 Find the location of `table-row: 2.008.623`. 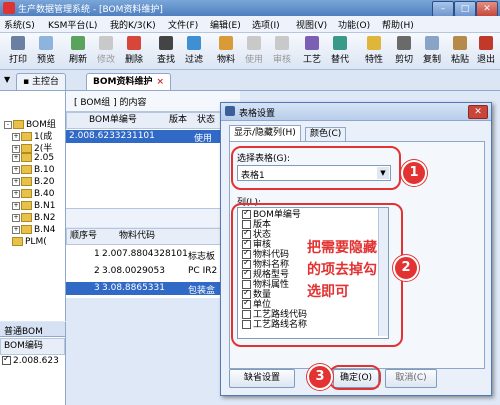

table-row: 2.008.623 is located at coordinates (33, 360).